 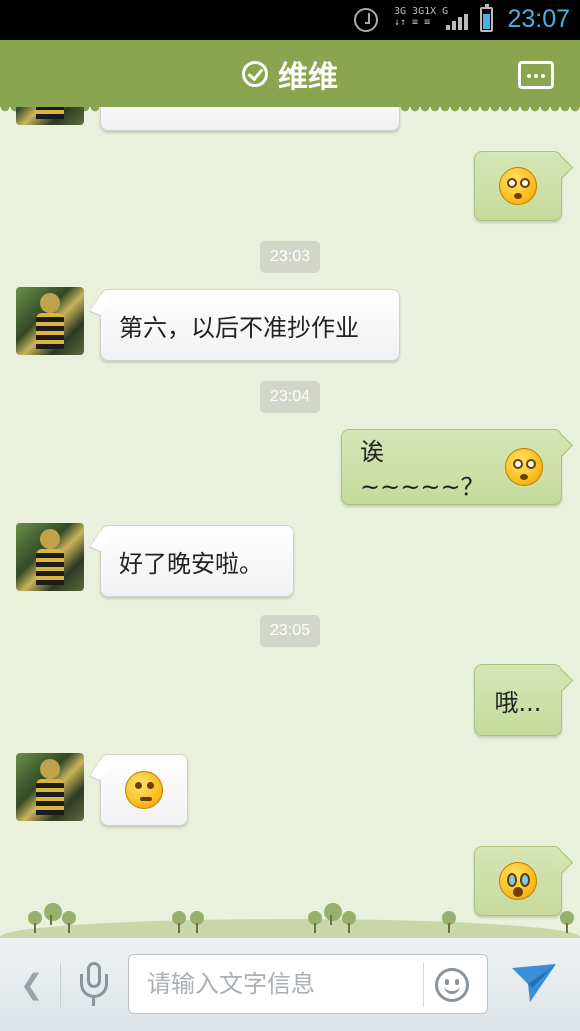 I want to click on smiley-icon, so click(x=452, y=985).